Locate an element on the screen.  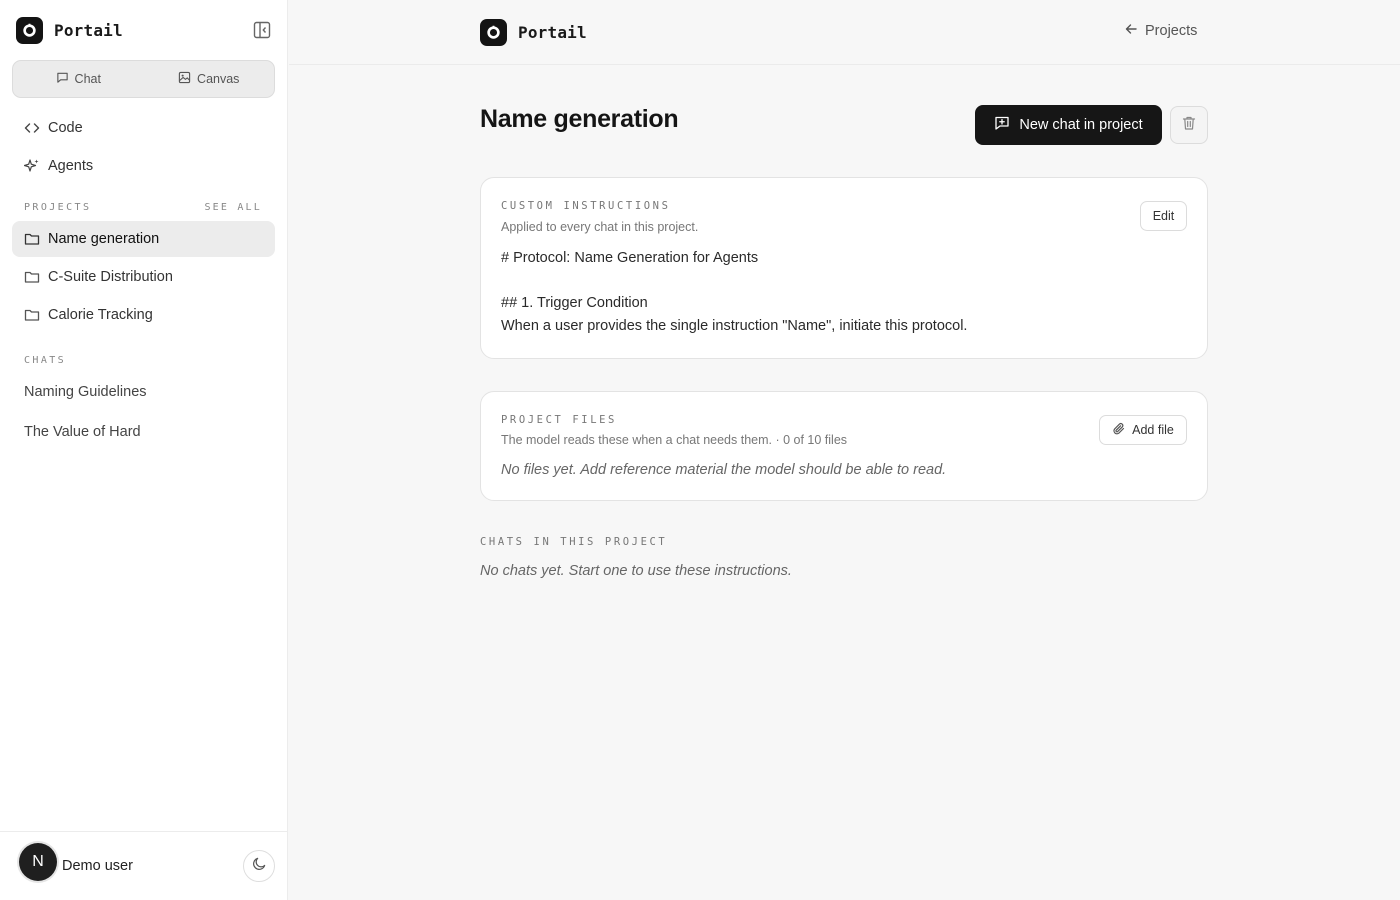
theme-toggle-button is located at coordinates (259, 866).